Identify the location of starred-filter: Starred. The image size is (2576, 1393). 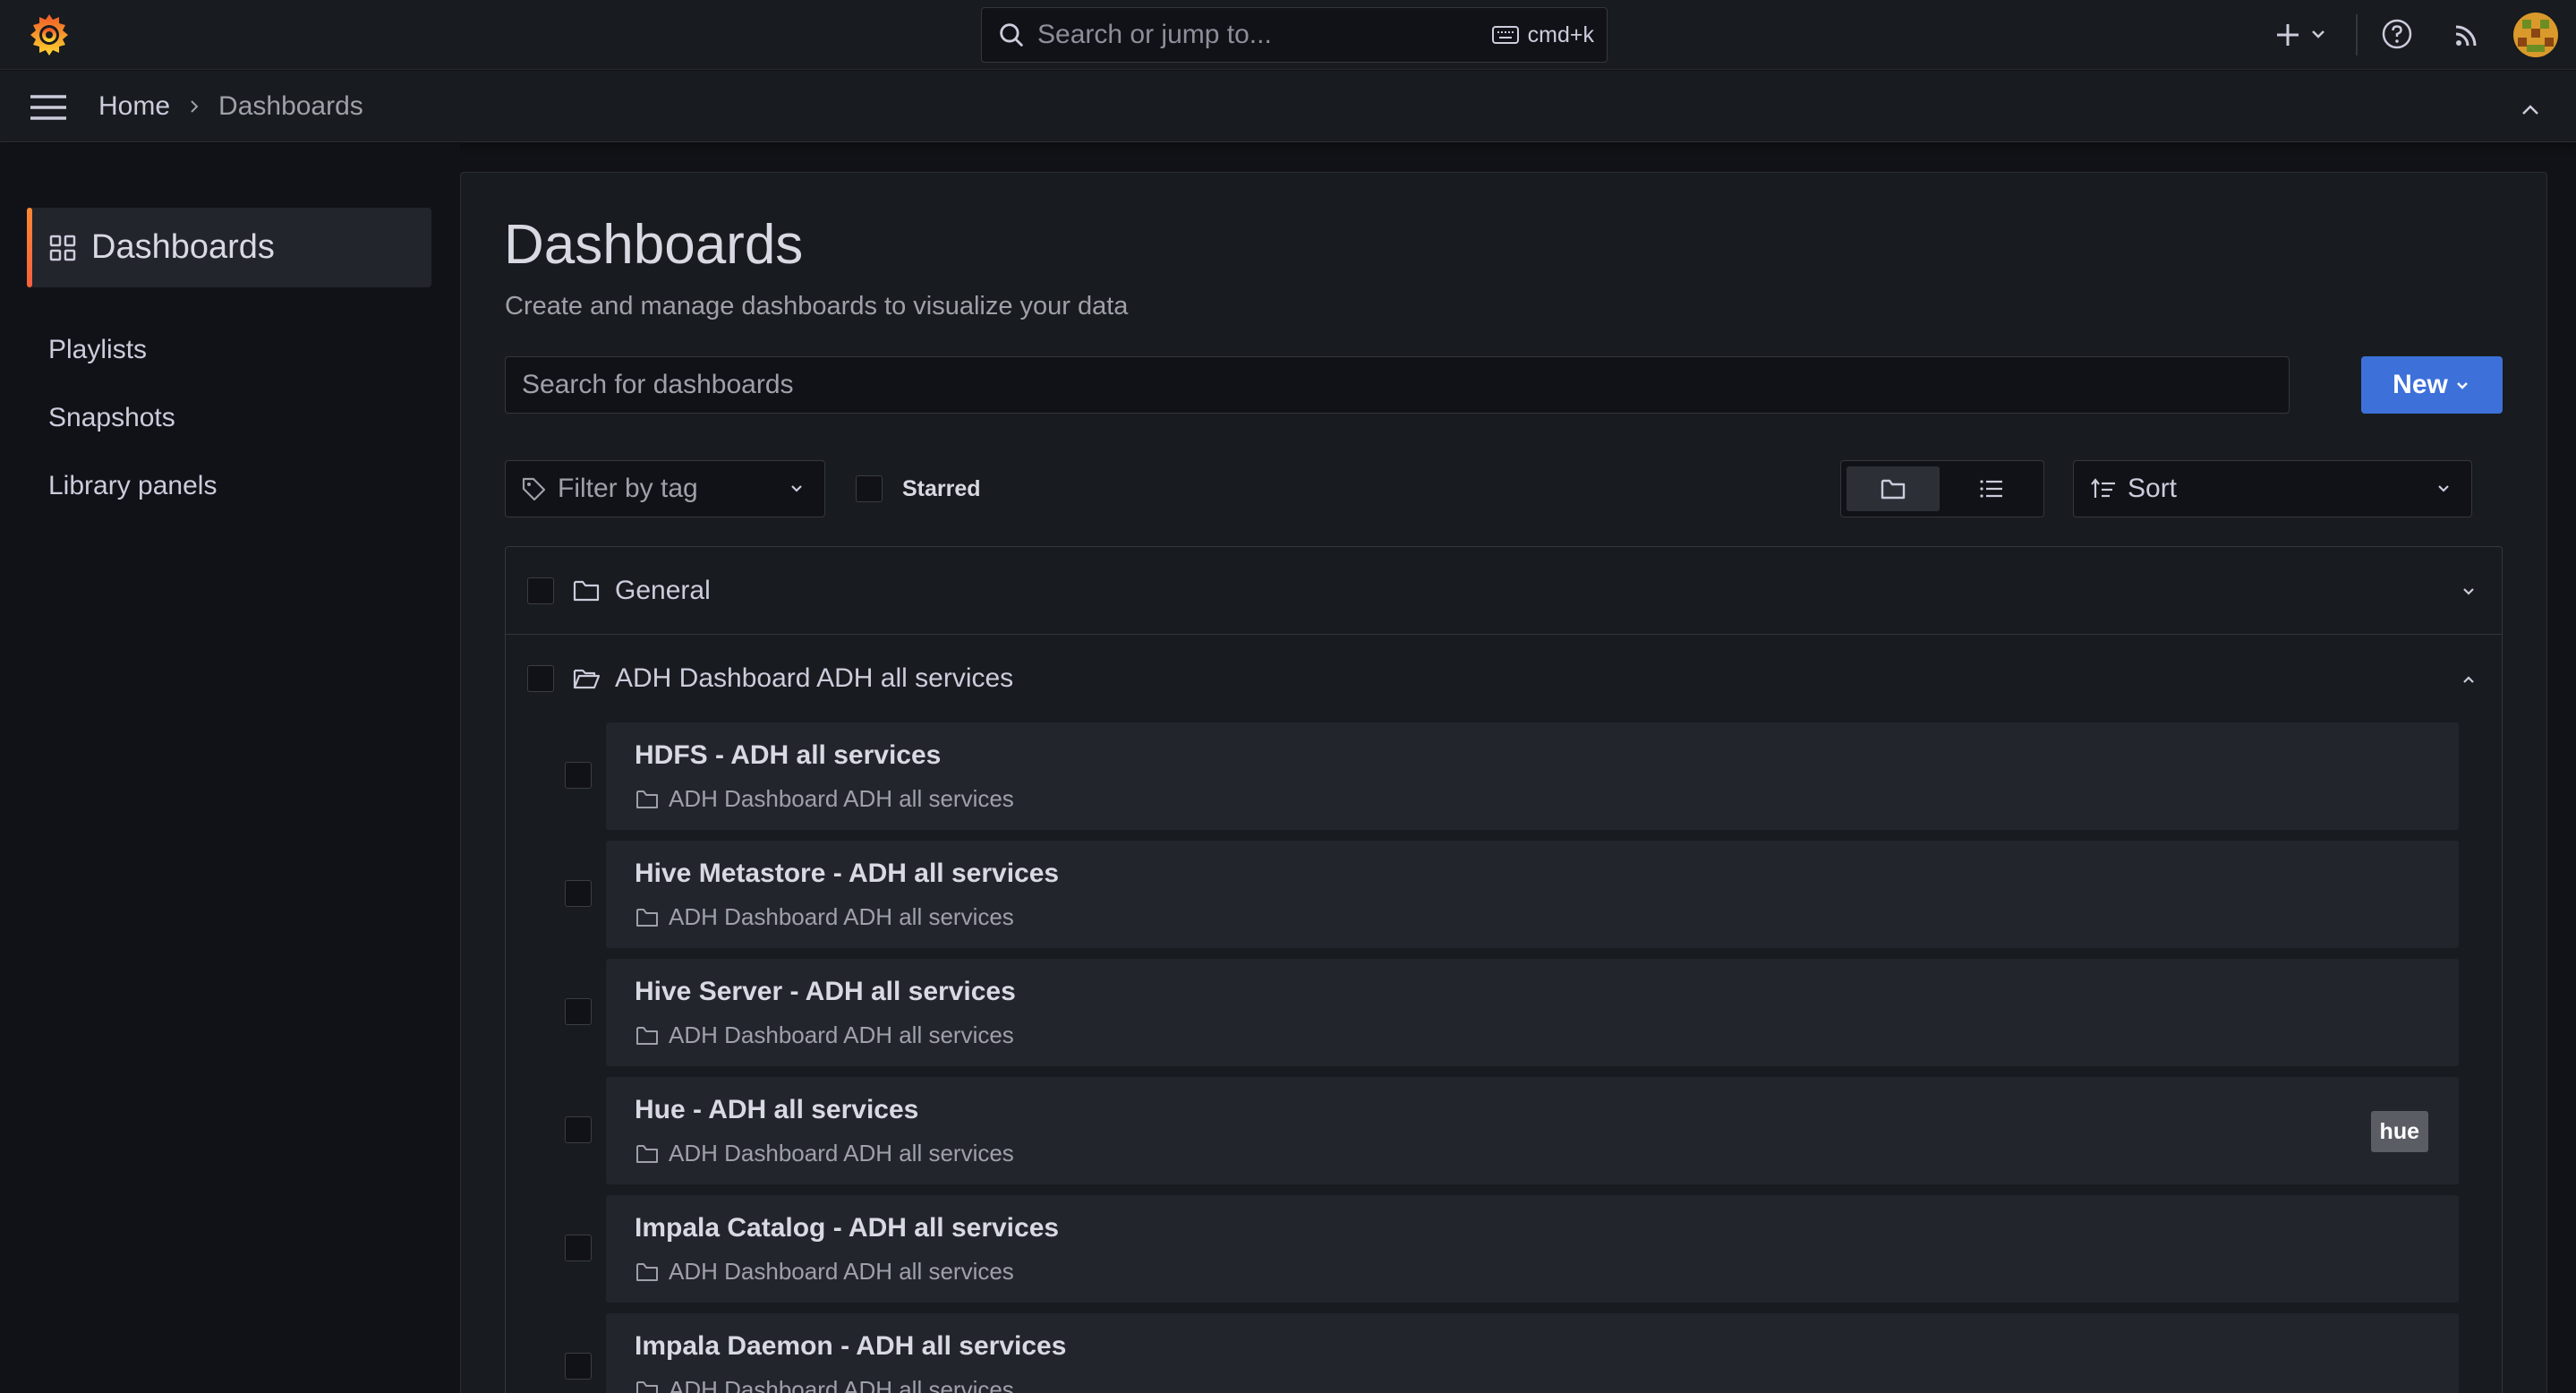
(918, 489).